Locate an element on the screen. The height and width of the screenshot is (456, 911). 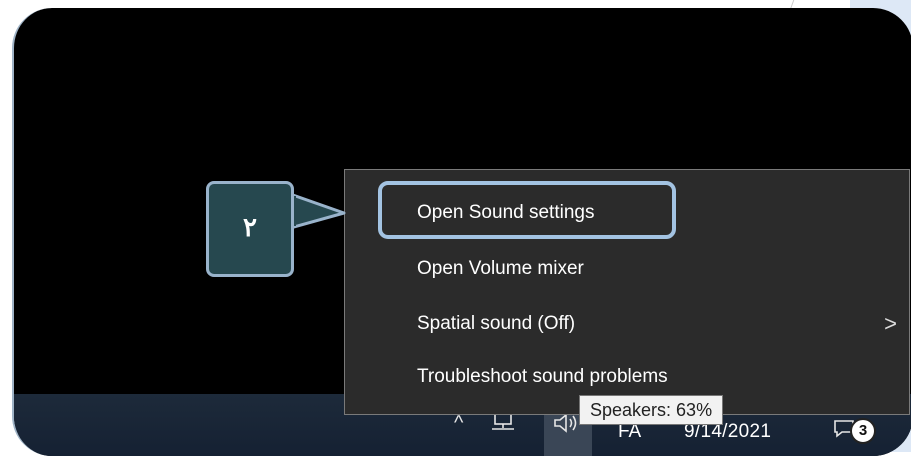
highlight-box is located at coordinates (527, 210).